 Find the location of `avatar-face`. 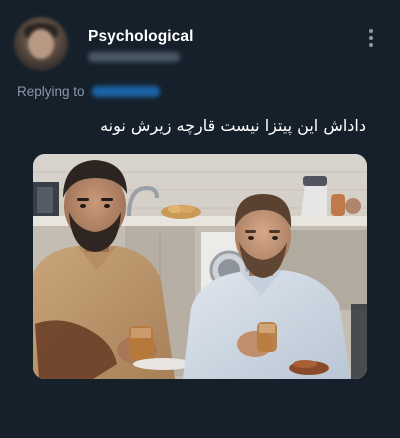

avatar-face is located at coordinates (41, 44).